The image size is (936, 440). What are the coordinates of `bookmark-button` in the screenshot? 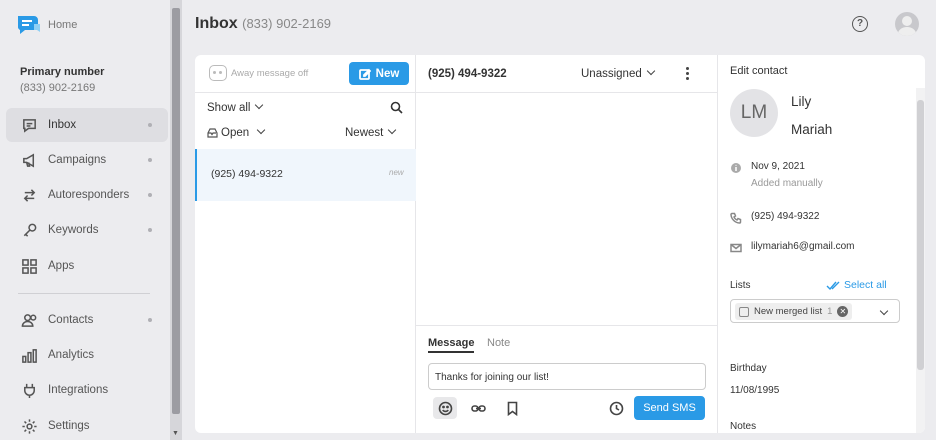 It's located at (512, 408).